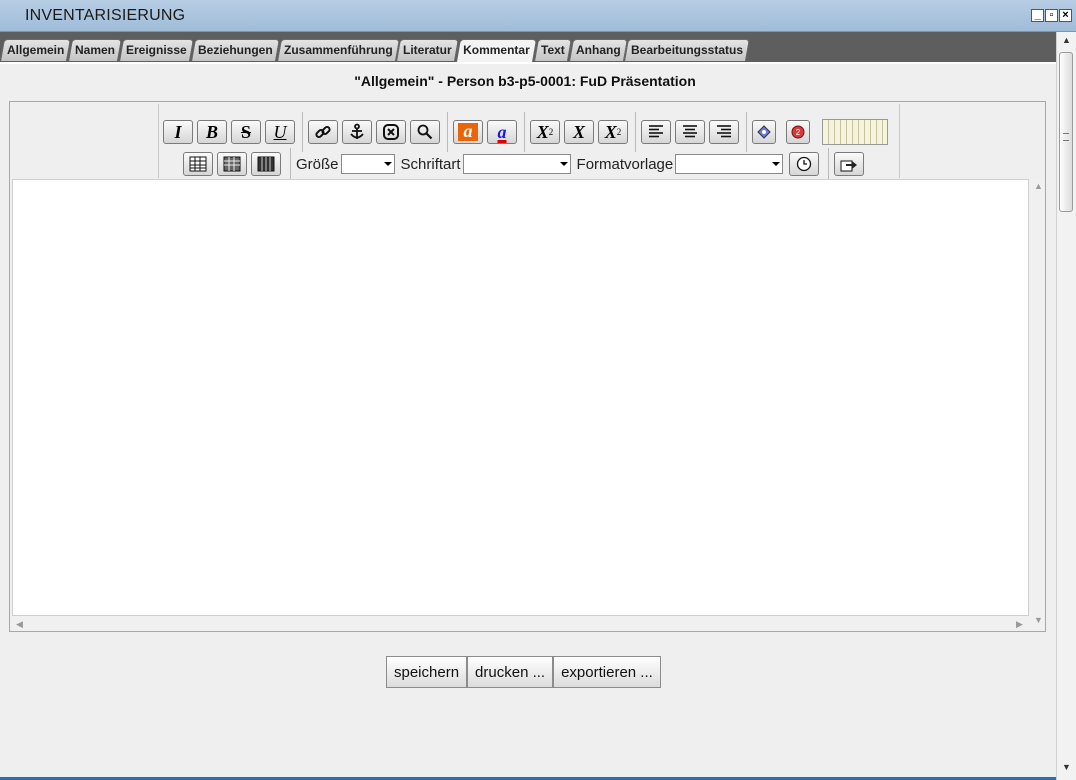 Image resolution: width=1076 pixels, height=780 pixels. I want to click on tab-kommentar: Kommentar, so click(496, 50).